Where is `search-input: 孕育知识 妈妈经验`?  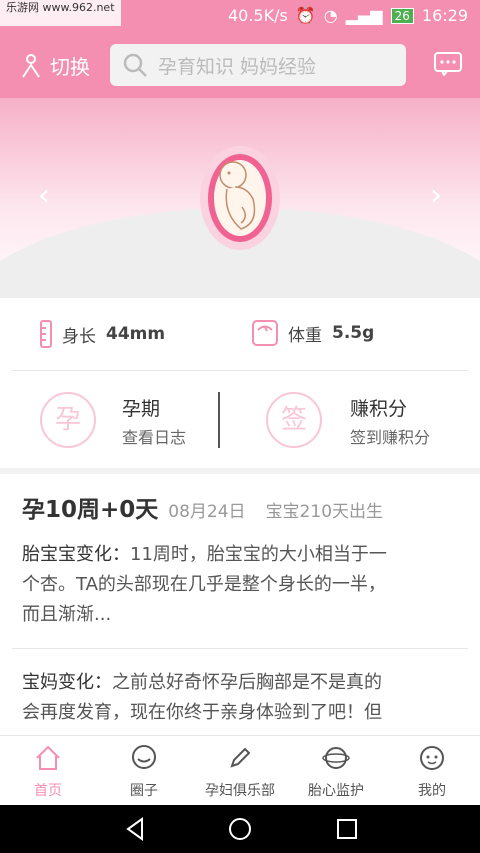
search-input: 孕育知识 妈妈经验 is located at coordinates (258, 65).